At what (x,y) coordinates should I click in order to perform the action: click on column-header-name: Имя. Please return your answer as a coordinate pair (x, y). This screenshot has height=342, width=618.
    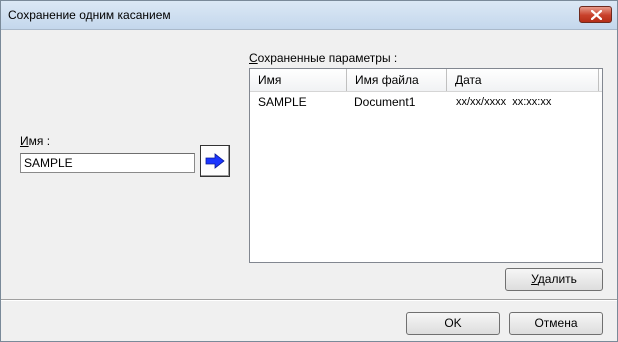
    Looking at the image, I should click on (298, 80).